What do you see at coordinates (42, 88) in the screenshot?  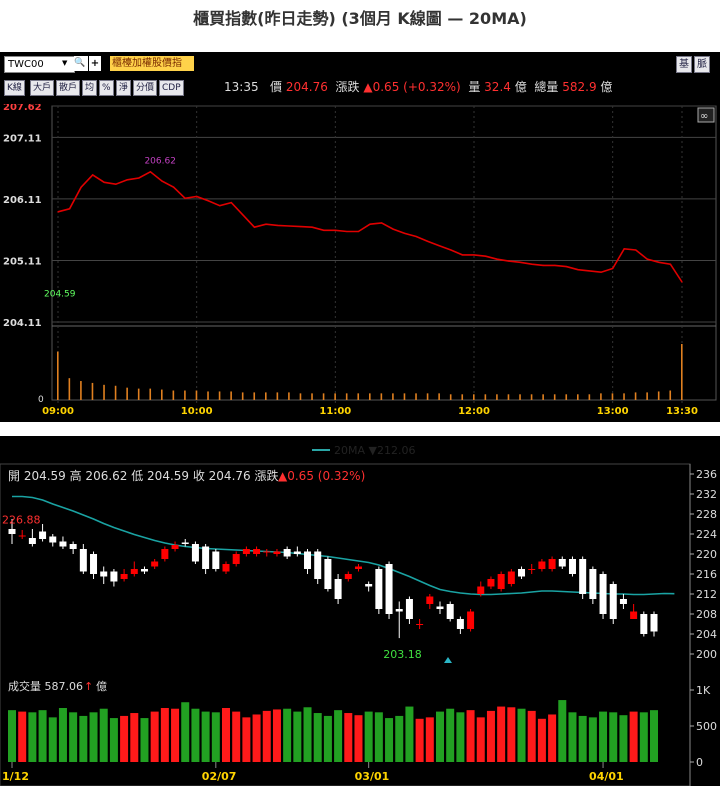 I see `chart-mode-button: 大戶` at bounding box center [42, 88].